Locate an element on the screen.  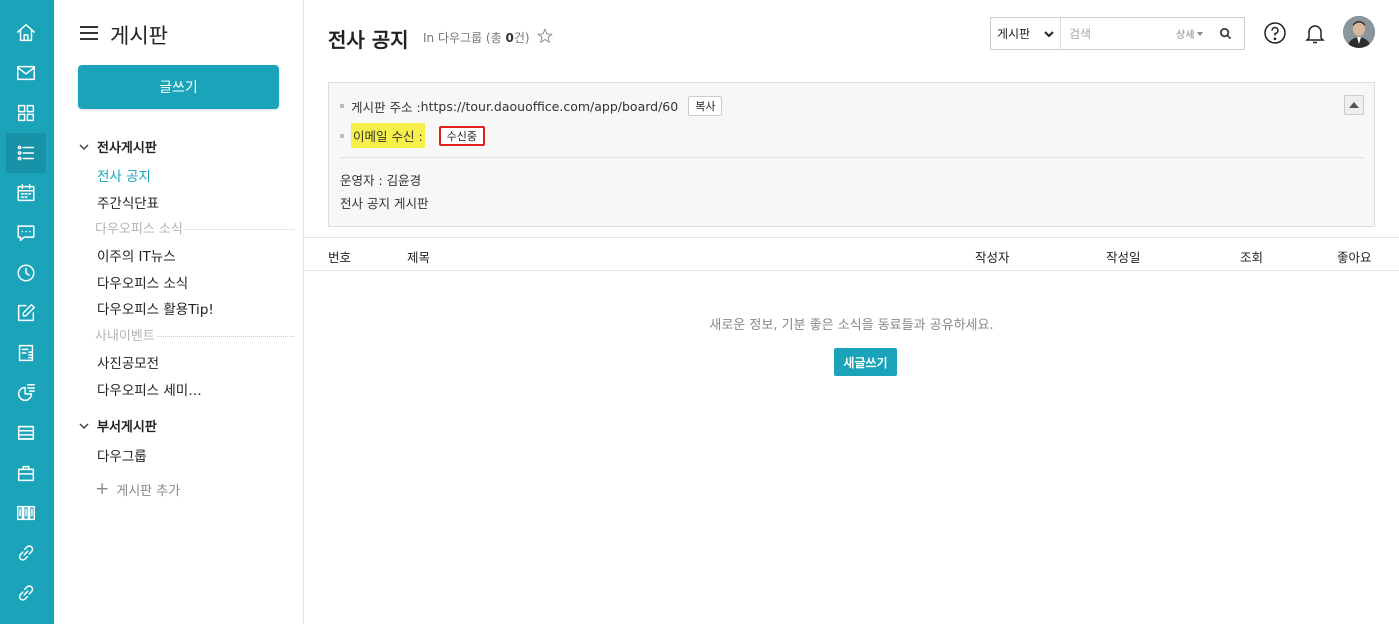
board-subtitle: In 다우그룹 (총 0건) is located at coordinates (476, 37).